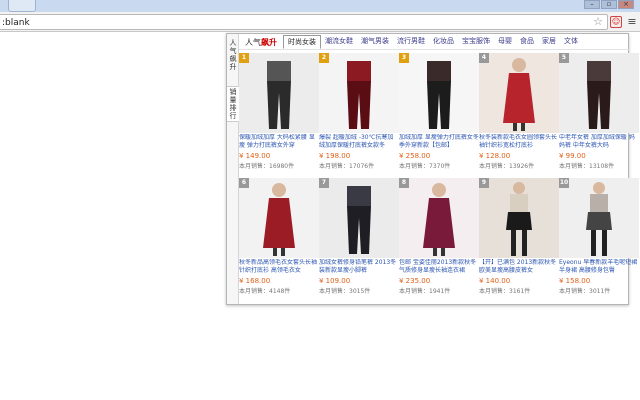  Describe the element at coordinates (439, 267) in the screenshot. I see `product-title-link: 包邮 宝姿佳丽2013新款秋冬气质修身显瘦长袖连衣裙` at that location.